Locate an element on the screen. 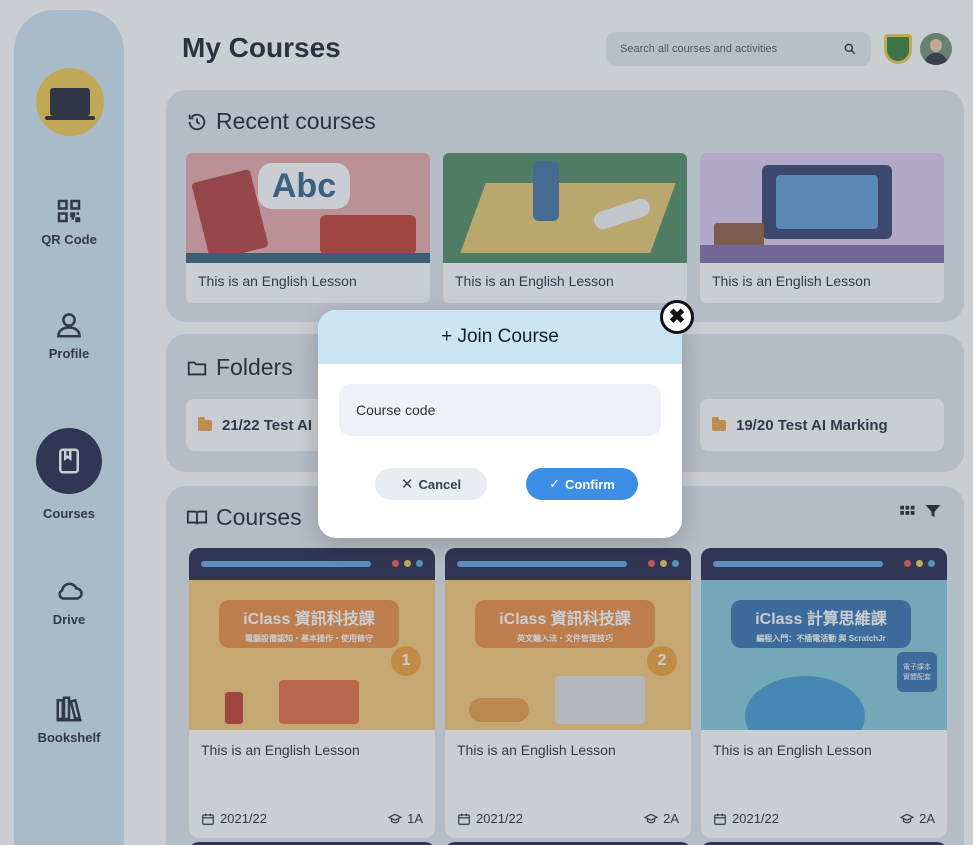  checkmark-icon: ✓ is located at coordinates (555, 483).